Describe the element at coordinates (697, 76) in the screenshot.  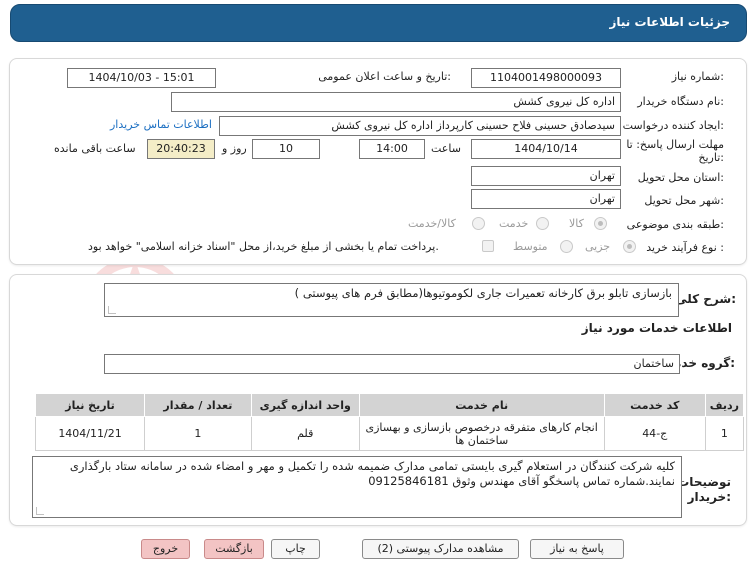
I see `need-number-label: شماره نیاز:` at that location.